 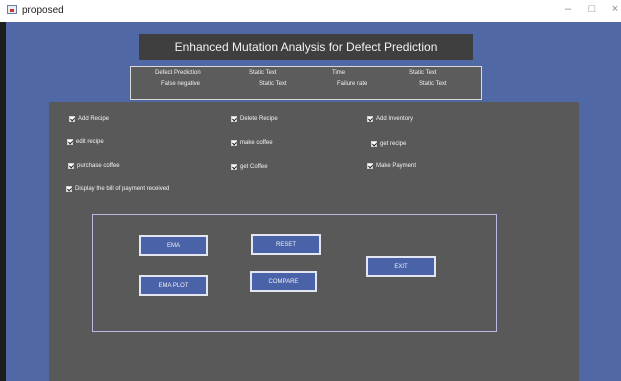 What do you see at coordinates (173, 245) in the screenshot?
I see `ema-button: EMA` at bounding box center [173, 245].